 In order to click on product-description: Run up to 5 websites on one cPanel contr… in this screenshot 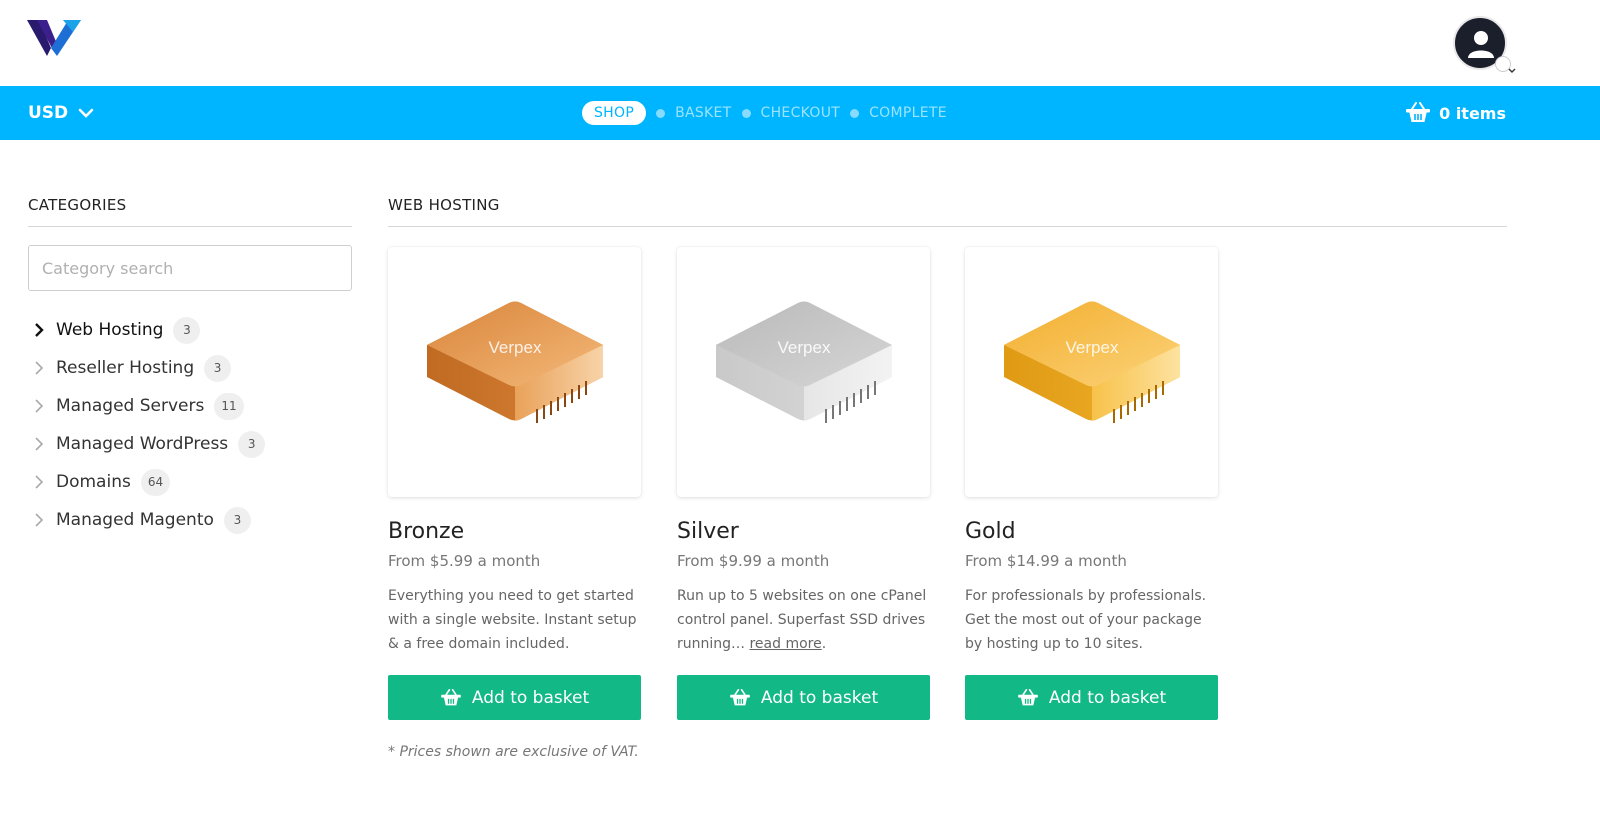, I will do `click(802, 620)`.